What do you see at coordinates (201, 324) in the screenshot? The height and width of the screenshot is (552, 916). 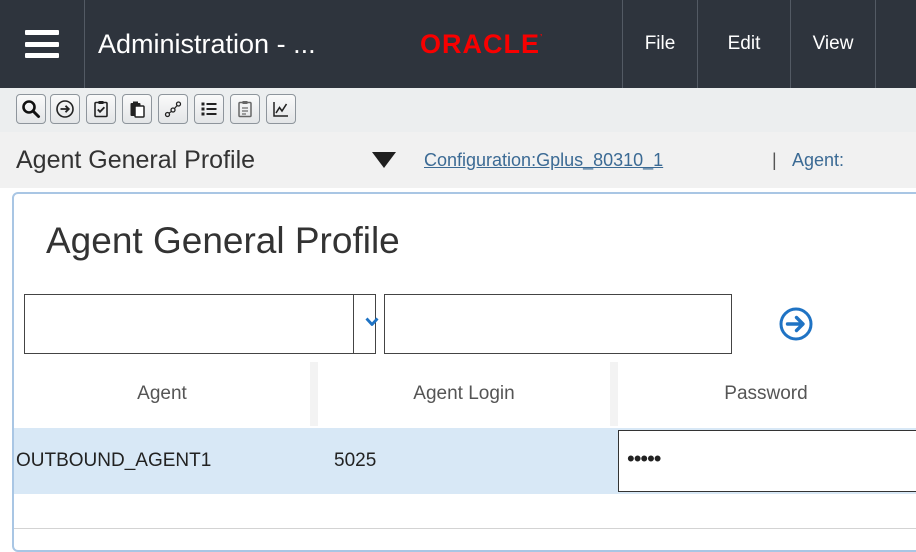 I see `filter-field-select` at bounding box center [201, 324].